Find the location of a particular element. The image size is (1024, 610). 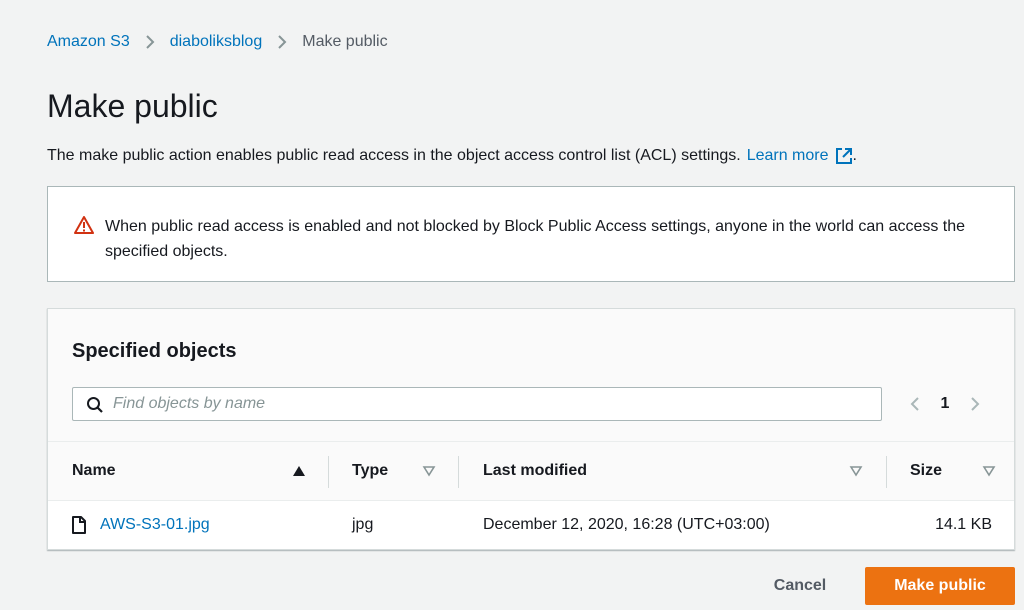

search-box is located at coordinates (477, 404).